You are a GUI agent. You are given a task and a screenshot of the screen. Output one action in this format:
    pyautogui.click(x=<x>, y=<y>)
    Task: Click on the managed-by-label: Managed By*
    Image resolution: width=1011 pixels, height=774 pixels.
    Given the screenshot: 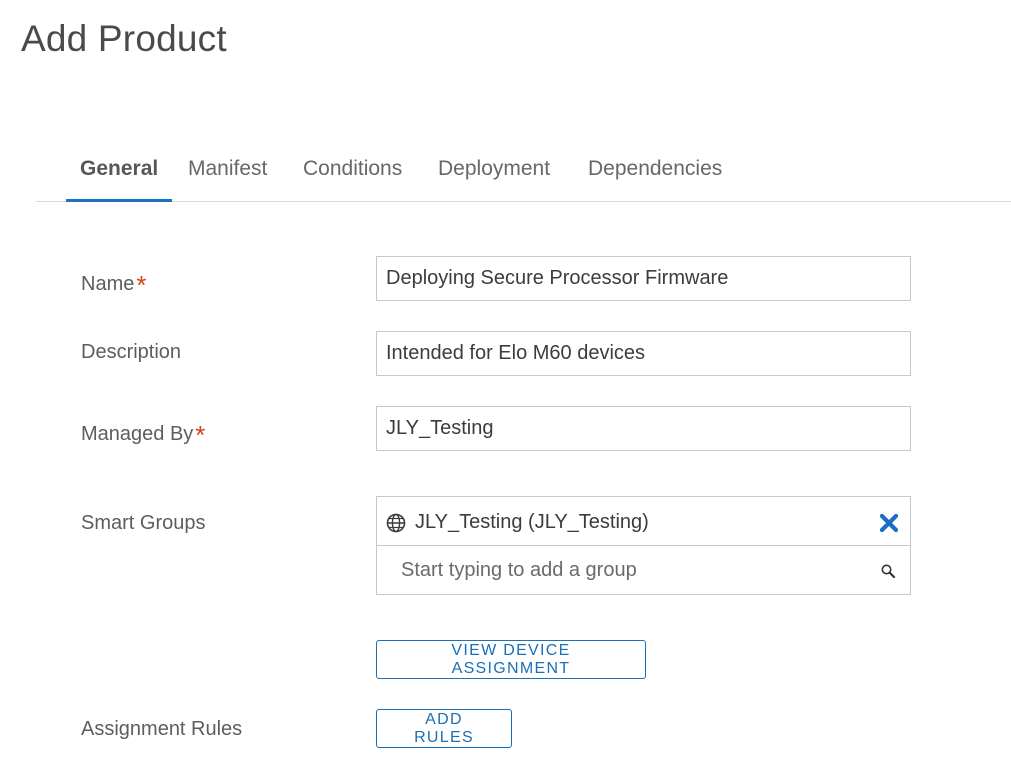 What is the action you would take?
    pyautogui.click(x=143, y=435)
    